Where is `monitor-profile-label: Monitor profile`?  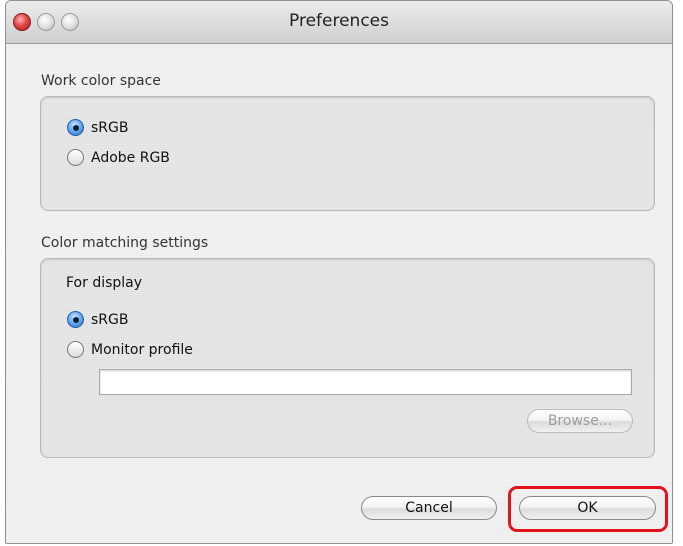 monitor-profile-label: Monitor profile is located at coordinates (142, 349).